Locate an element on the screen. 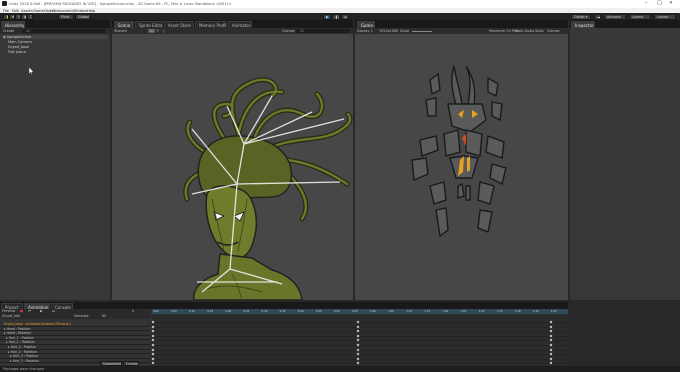 This screenshot has height=372, width=680. timeline-ruler-label: 0:50 is located at coordinates (336, 311).